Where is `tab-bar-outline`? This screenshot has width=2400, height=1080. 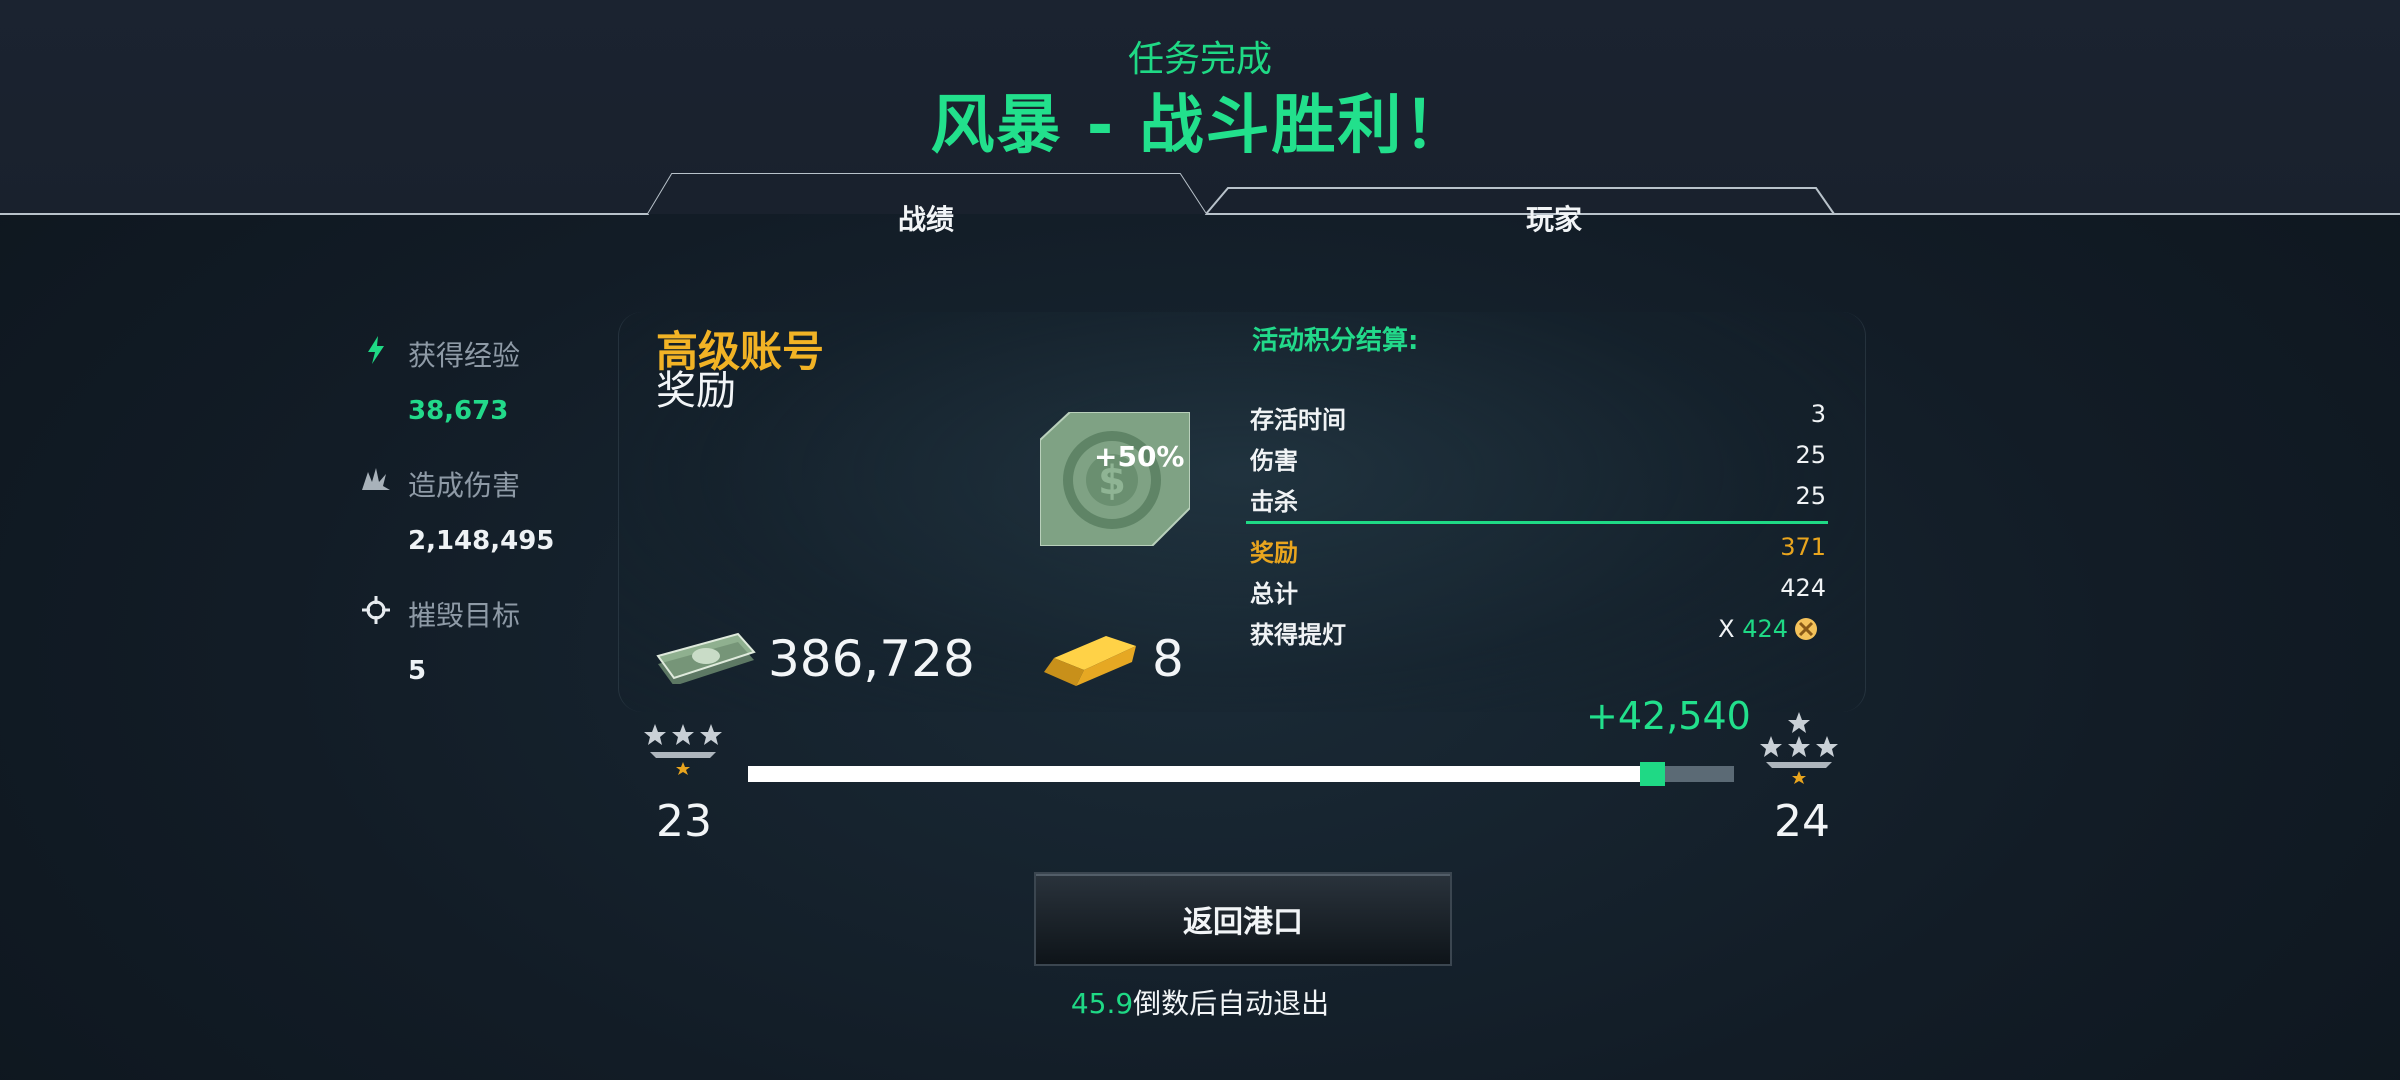 tab-bar-outline is located at coordinates (1200, 194).